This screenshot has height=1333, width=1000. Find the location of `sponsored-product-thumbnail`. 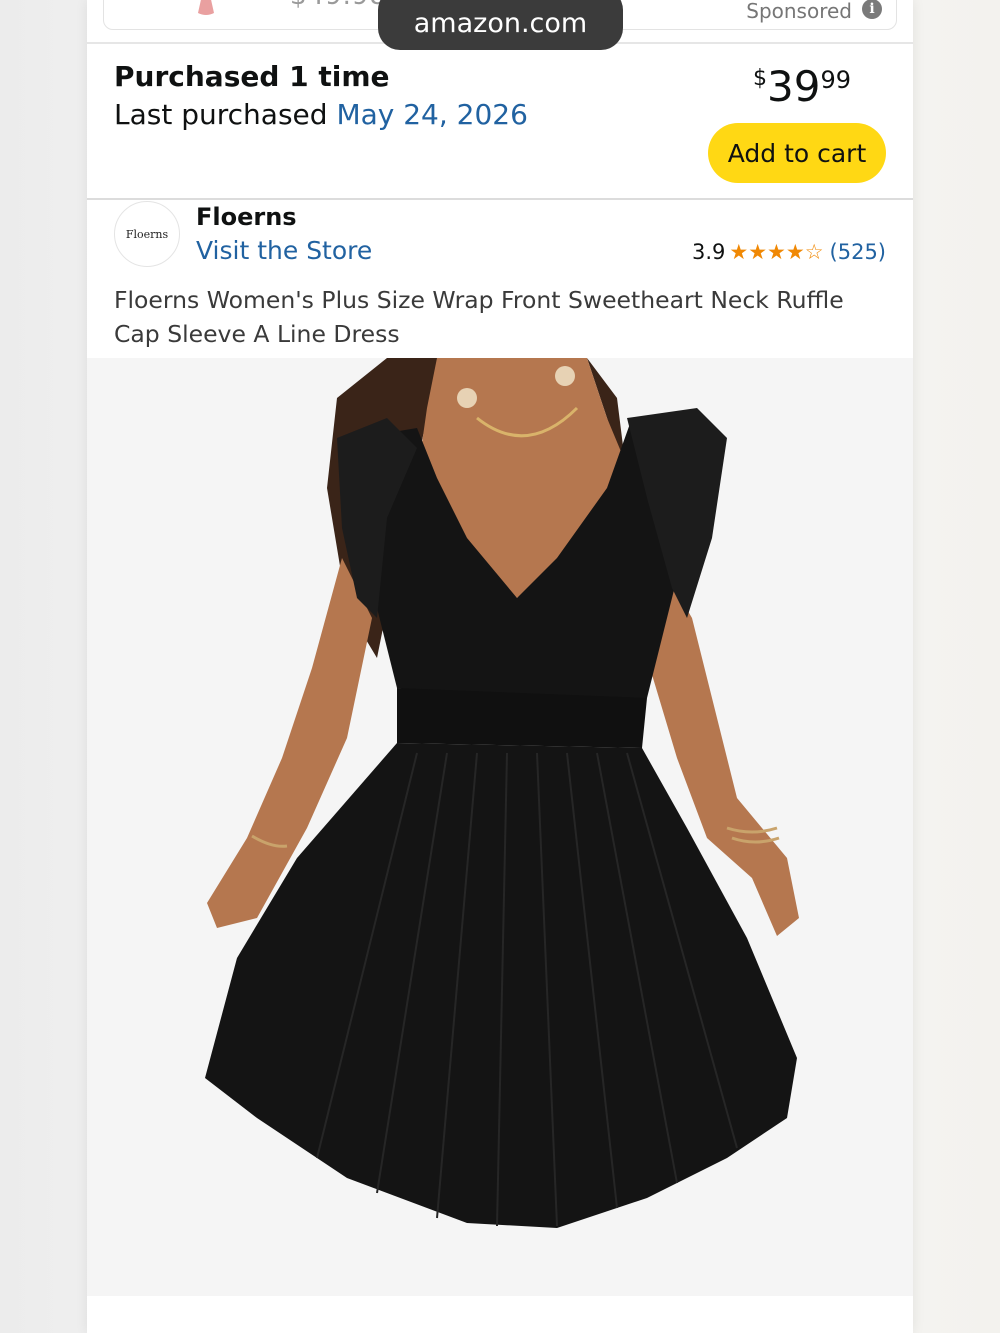

sponsored-product-thumbnail is located at coordinates (206, 8).